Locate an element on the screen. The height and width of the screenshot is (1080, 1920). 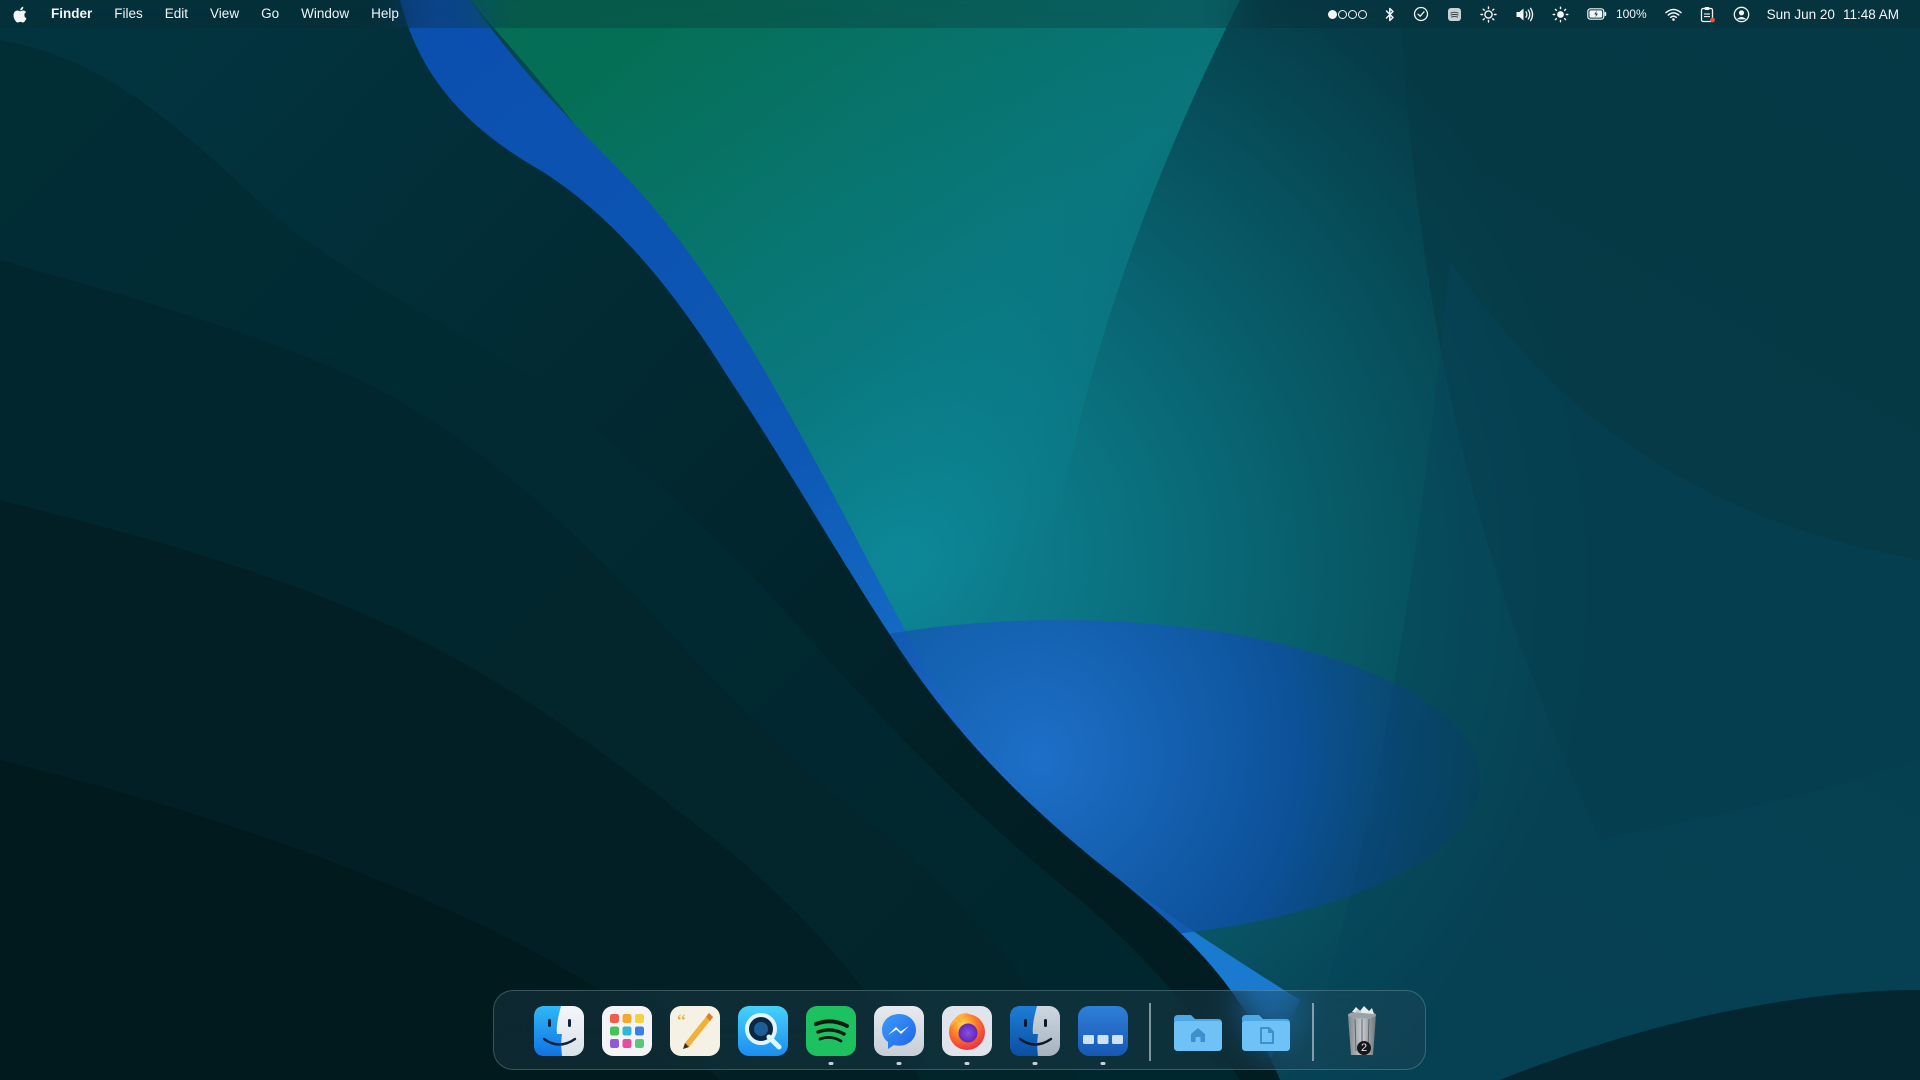
apple-logo-icon is located at coordinates (19, 14).